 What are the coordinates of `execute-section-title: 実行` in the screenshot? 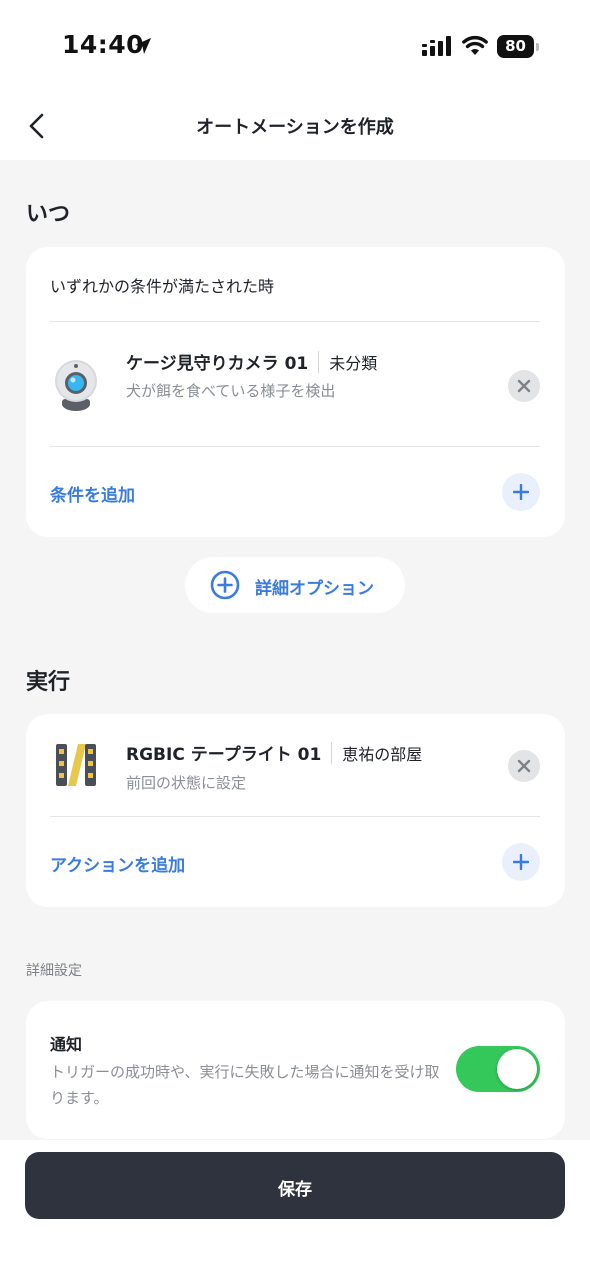 It's located at (48, 682).